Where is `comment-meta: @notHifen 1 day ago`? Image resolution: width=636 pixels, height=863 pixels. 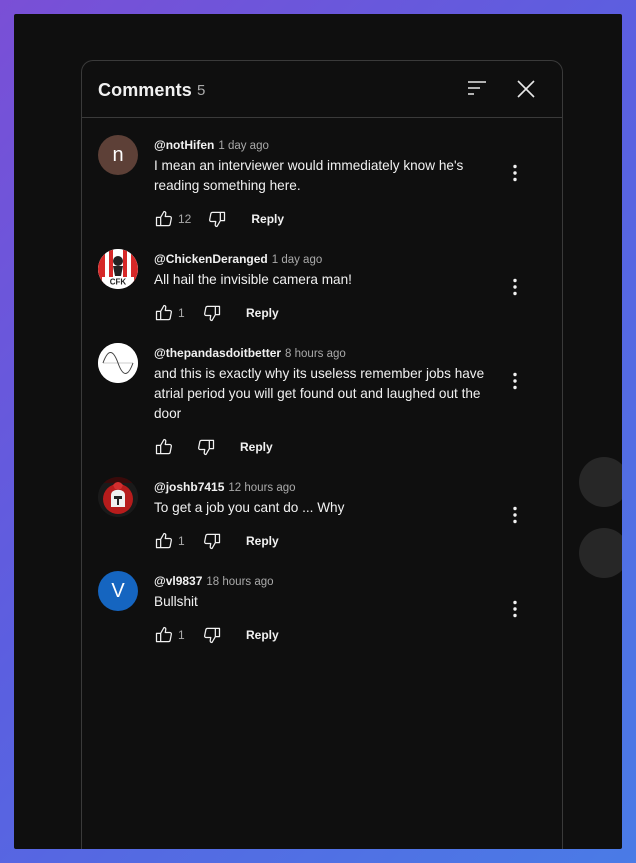
comment-meta: @notHifen 1 day ago is located at coordinates (211, 145).